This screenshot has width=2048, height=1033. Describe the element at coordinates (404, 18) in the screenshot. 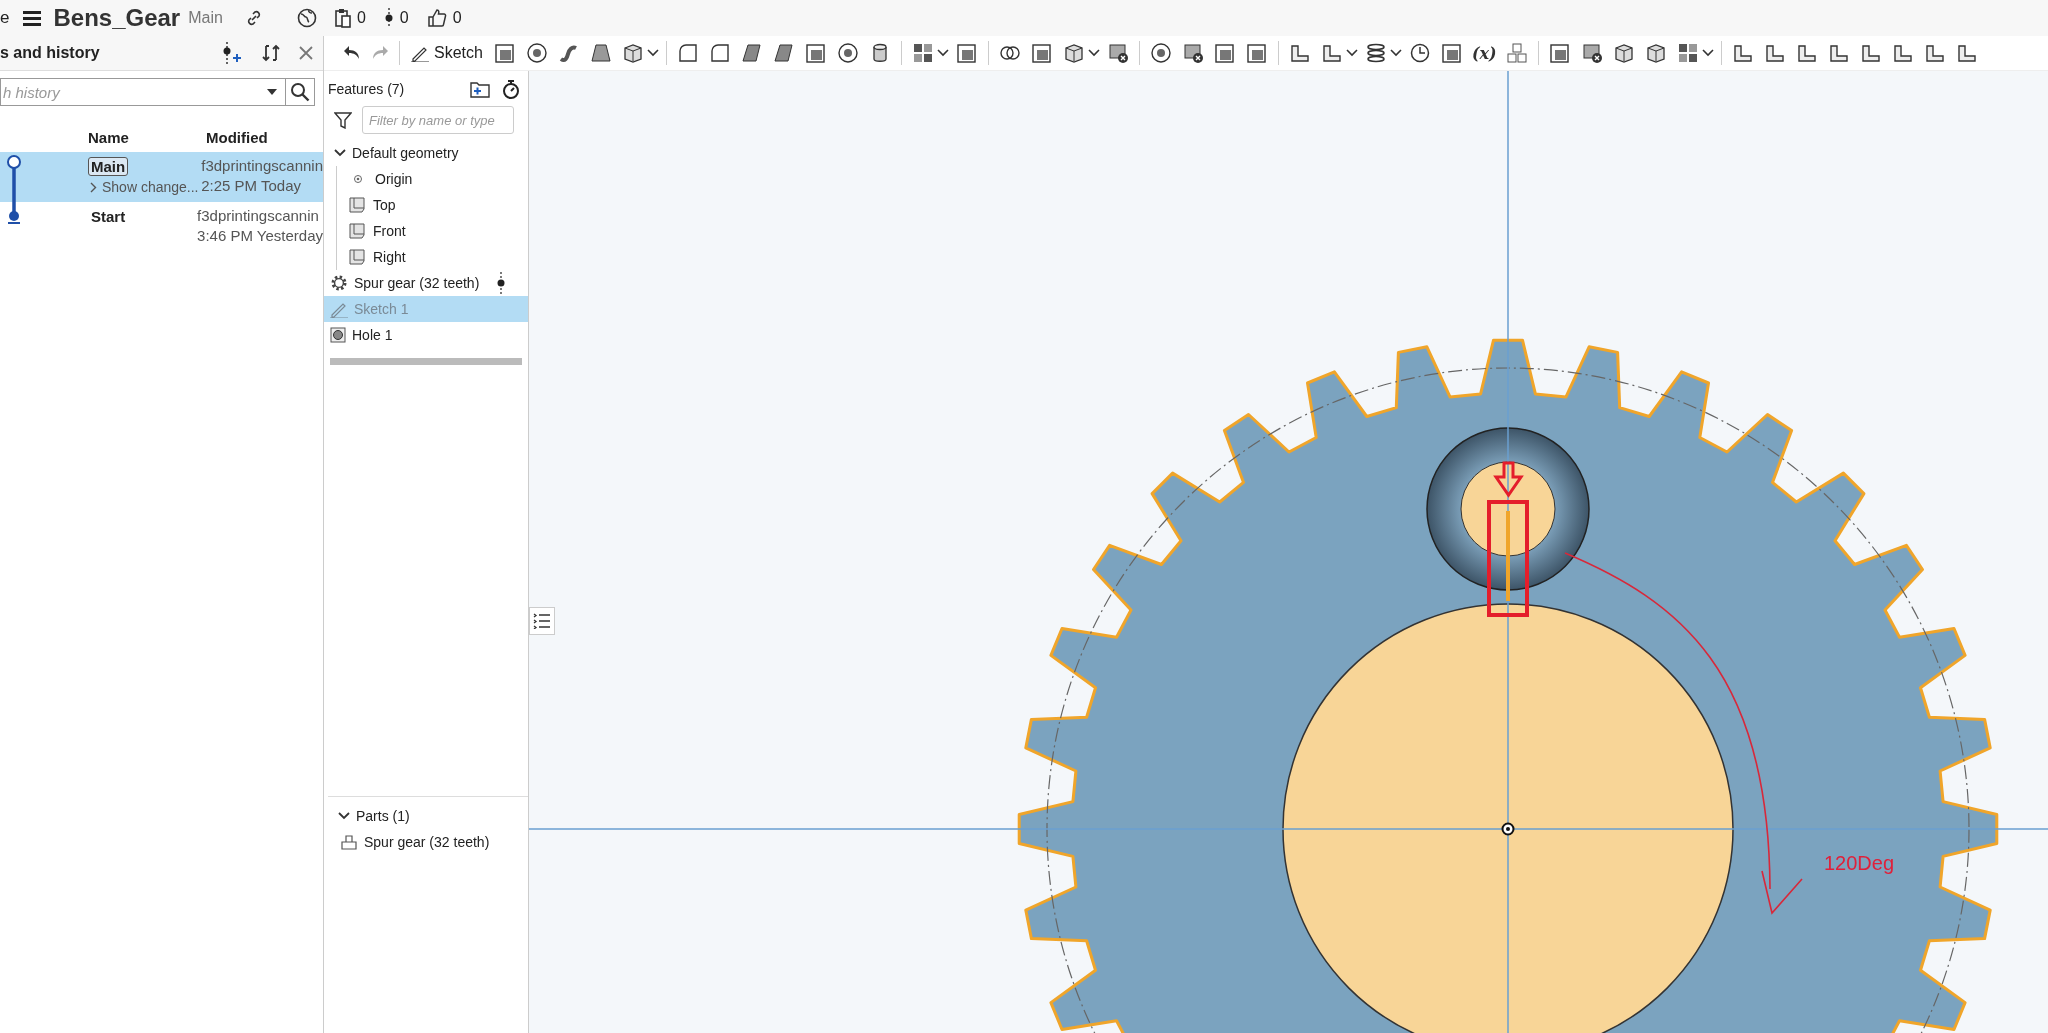

I see `count-value: 0` at that location.